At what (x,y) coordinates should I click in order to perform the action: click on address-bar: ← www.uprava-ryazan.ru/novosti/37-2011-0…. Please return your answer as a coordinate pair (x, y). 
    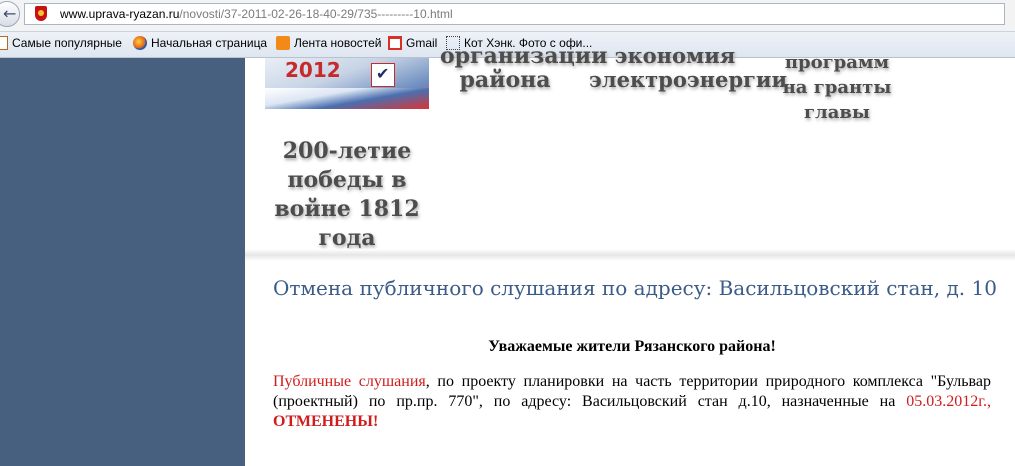
    Looking at the image, I should click on (507, 16).